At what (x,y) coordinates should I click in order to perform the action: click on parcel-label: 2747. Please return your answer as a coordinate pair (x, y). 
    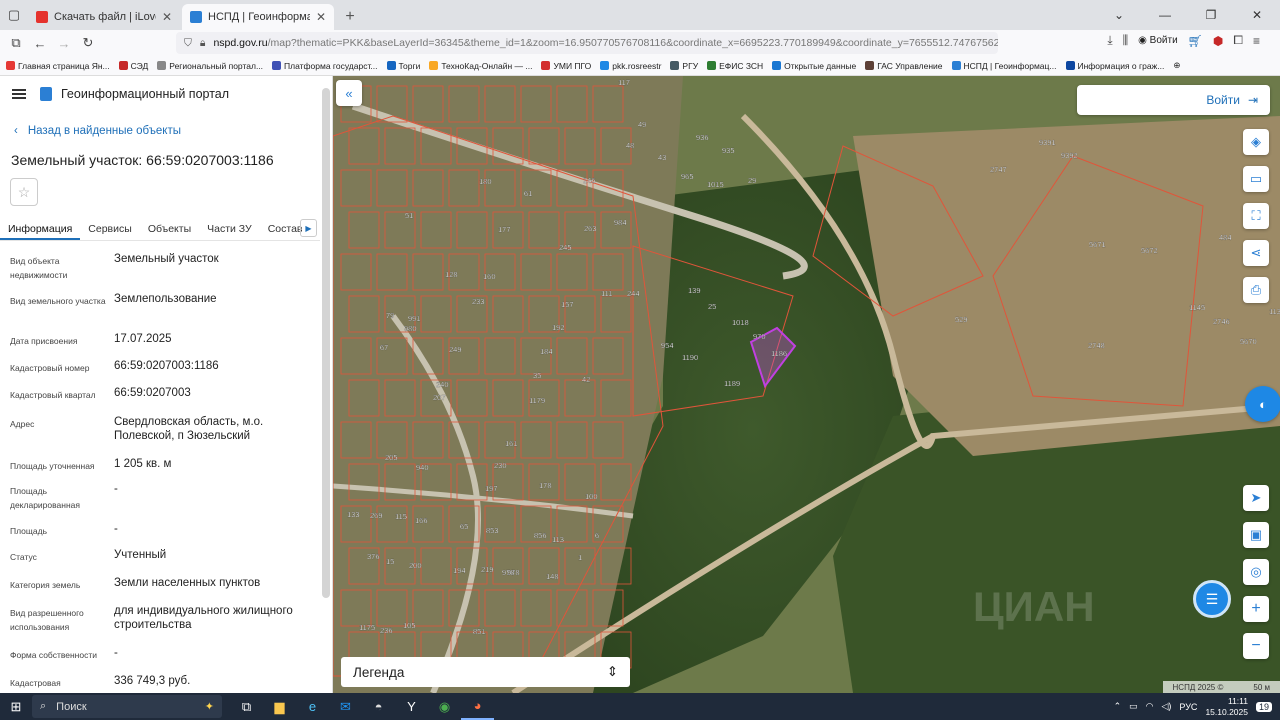
    Looking at the image, I should click on (998, 169).